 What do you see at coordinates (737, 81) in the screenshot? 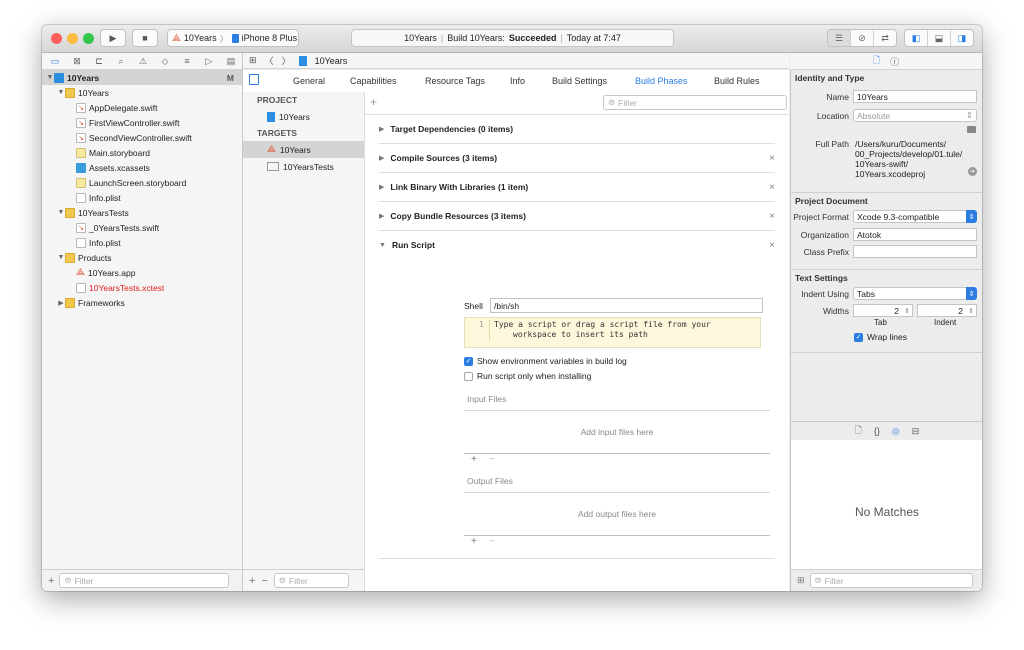
I see `tab-build-rules: Build Rules` at bounding box center [737, 81].